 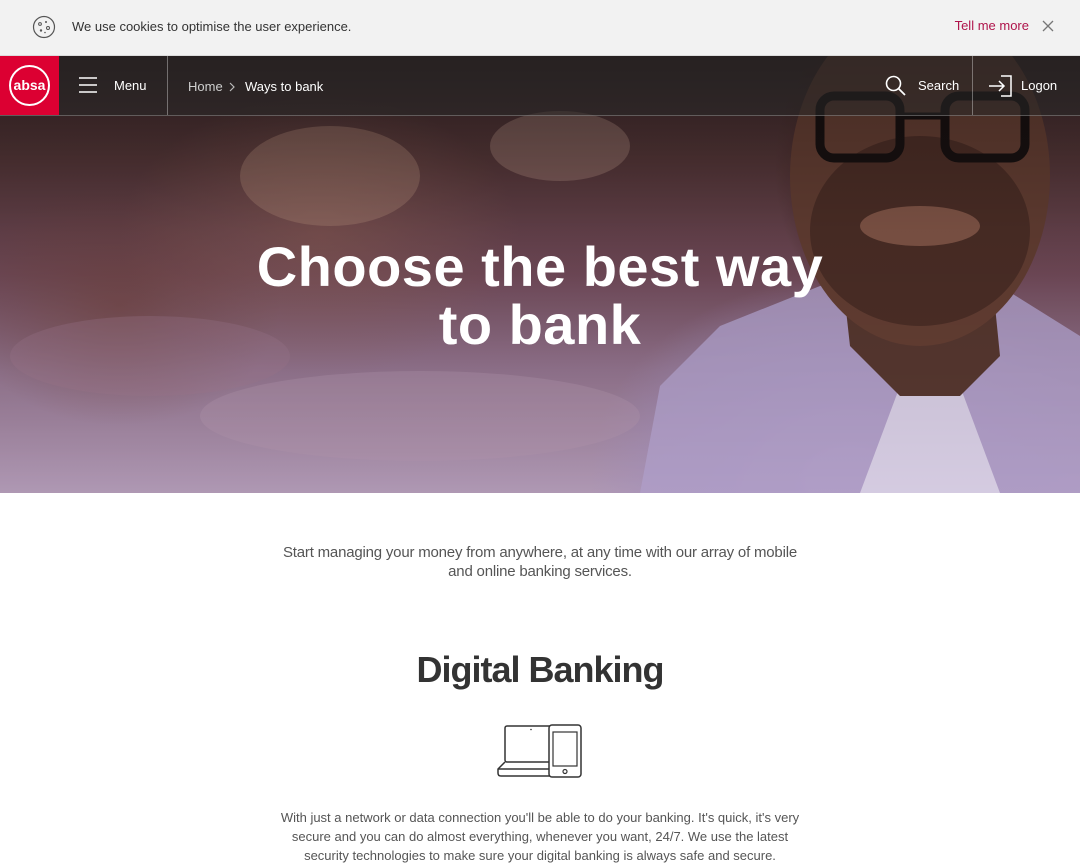 What do you see at coordinates (939, 85) in the screenshot?
I see `search-label: Search` at bounding box center [939, 85].